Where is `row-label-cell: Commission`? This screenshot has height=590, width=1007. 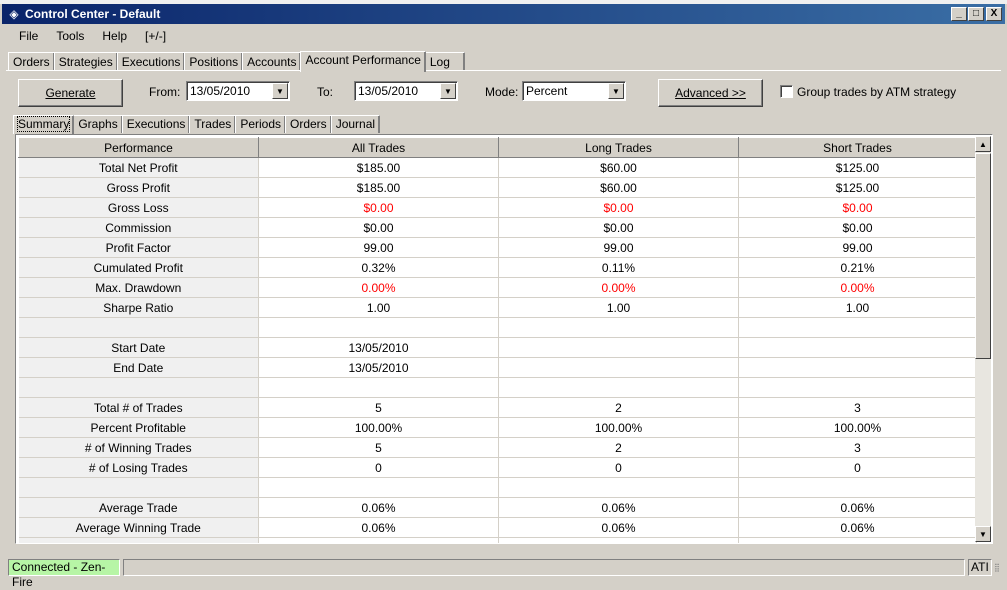 row-label-cell: Commission is located at coordinates (138, 227).